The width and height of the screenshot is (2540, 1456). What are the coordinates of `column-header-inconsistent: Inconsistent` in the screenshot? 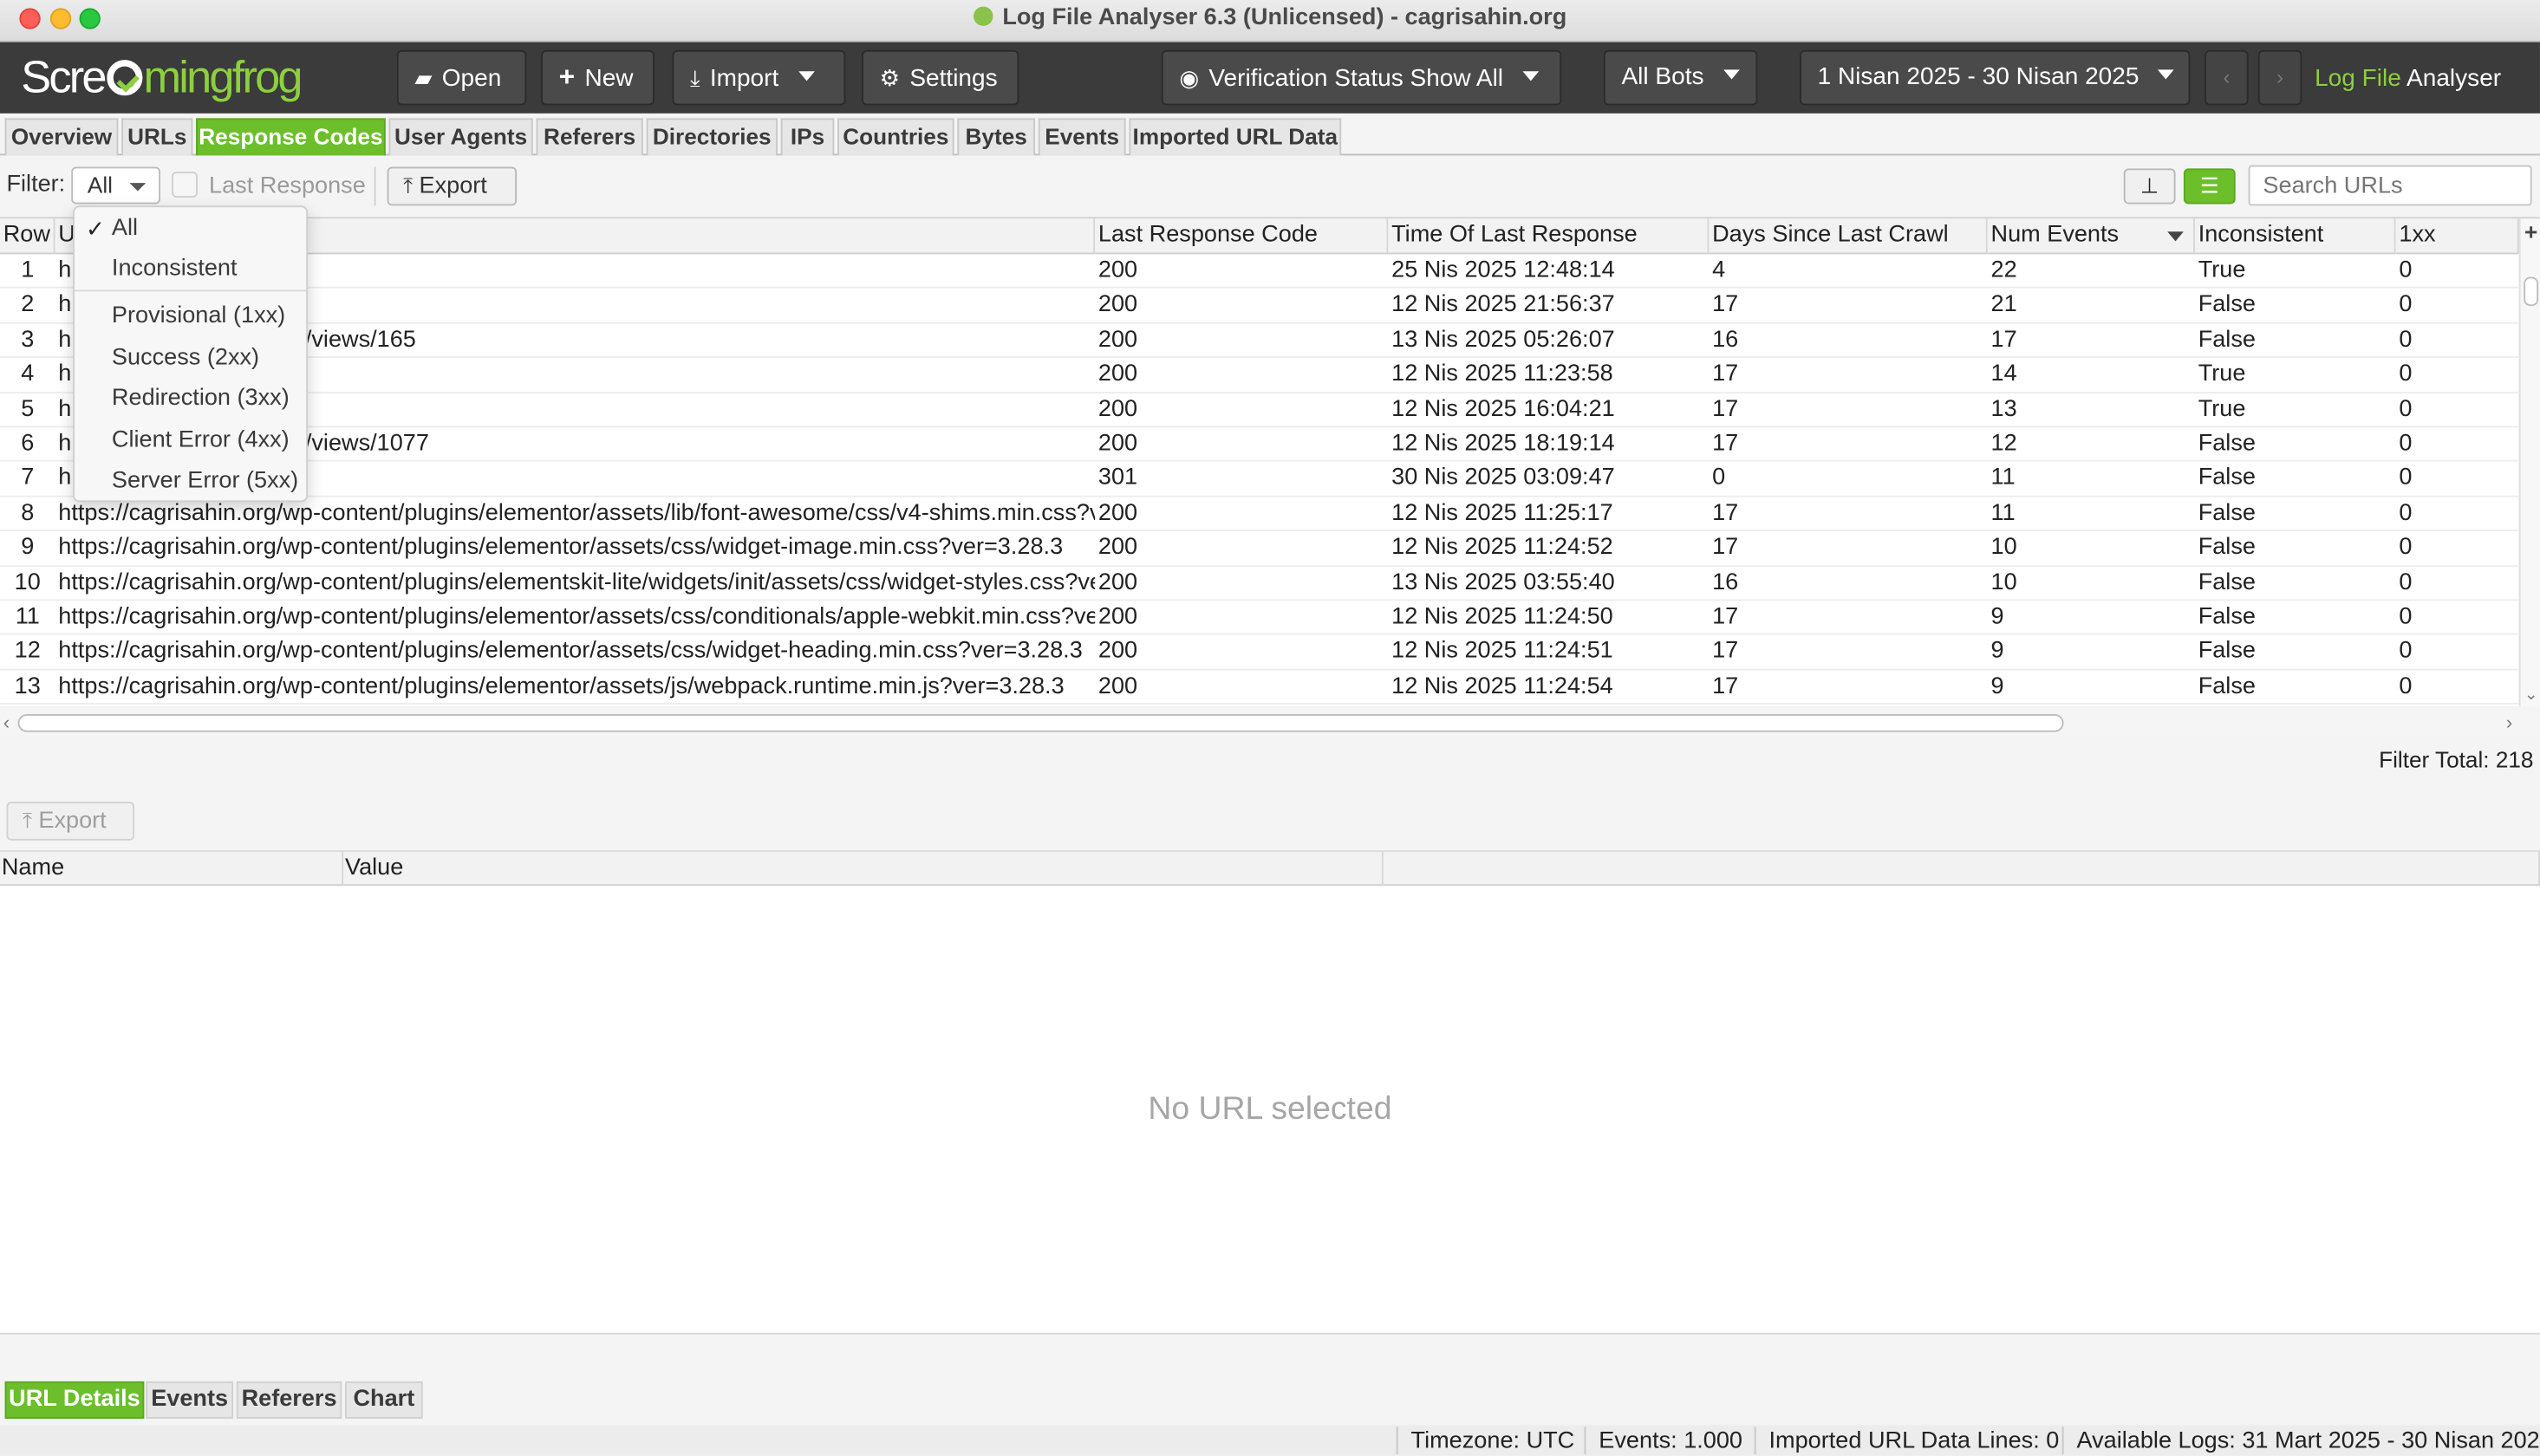 It's located at (2295, 236).